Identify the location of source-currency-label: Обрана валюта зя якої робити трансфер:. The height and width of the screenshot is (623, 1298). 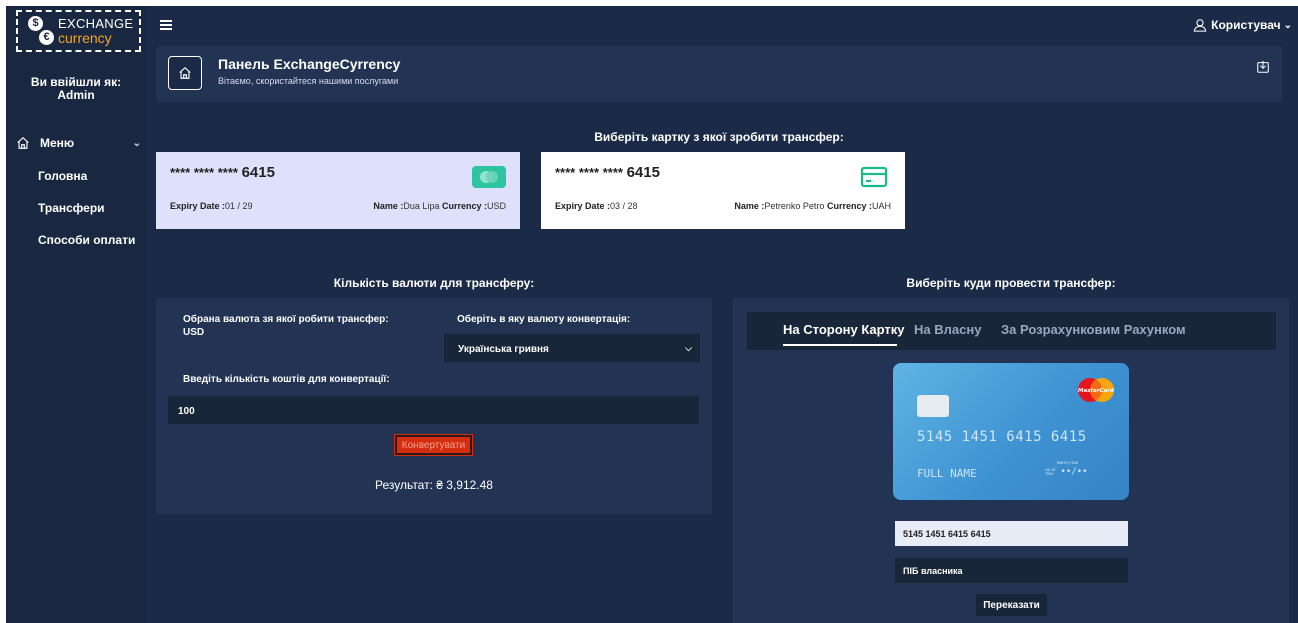
(286, 319).